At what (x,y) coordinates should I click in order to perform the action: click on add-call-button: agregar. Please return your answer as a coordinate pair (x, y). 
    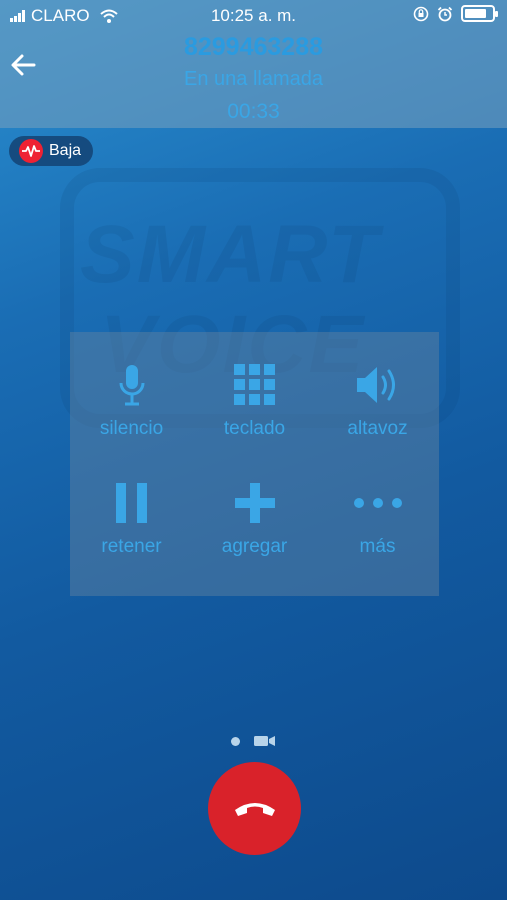
    Looking at the image, I should click on (254, 505).